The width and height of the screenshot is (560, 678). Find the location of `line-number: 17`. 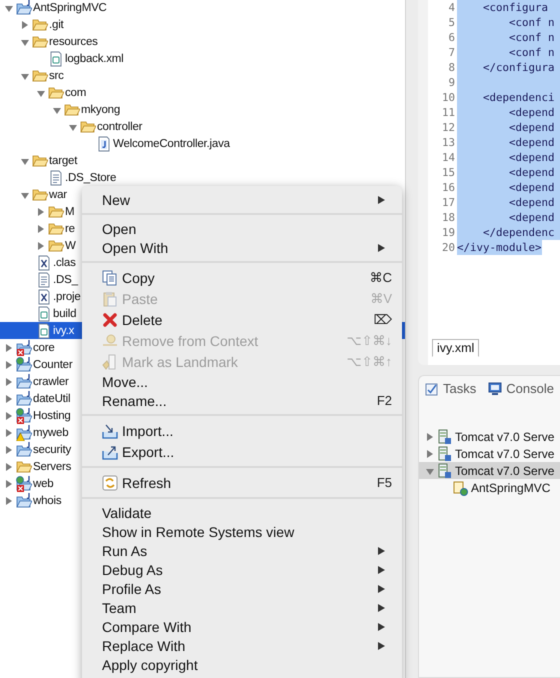

line-number: 17 is located at coordinates (448, 202).